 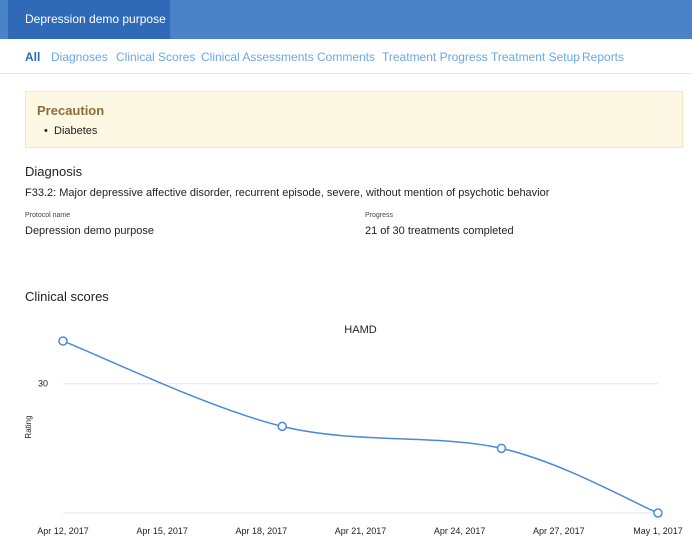 What do you see at coordinates (460, 531) in the screenshot?
I see `x-tick-label: Apr 24, 2017` at bounding box center [460, 531].